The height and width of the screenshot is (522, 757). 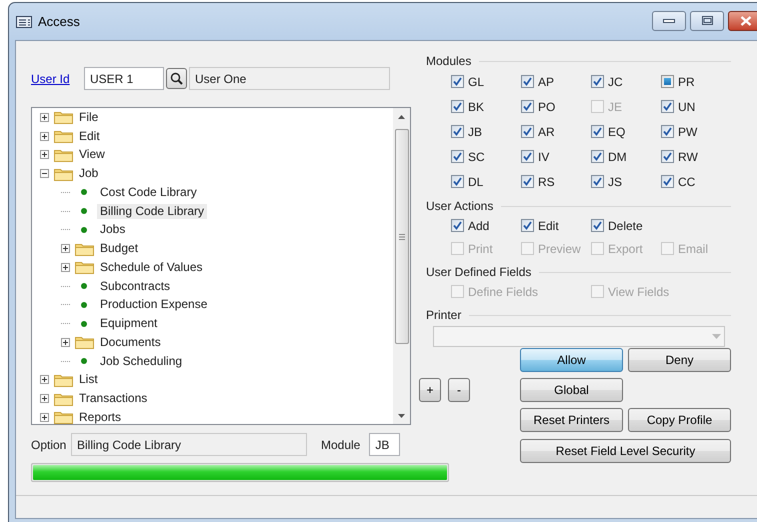 What do you see at coordinates (746, 21) in the screenshot?
I see `close-icon` at bounding box center [746, 21].